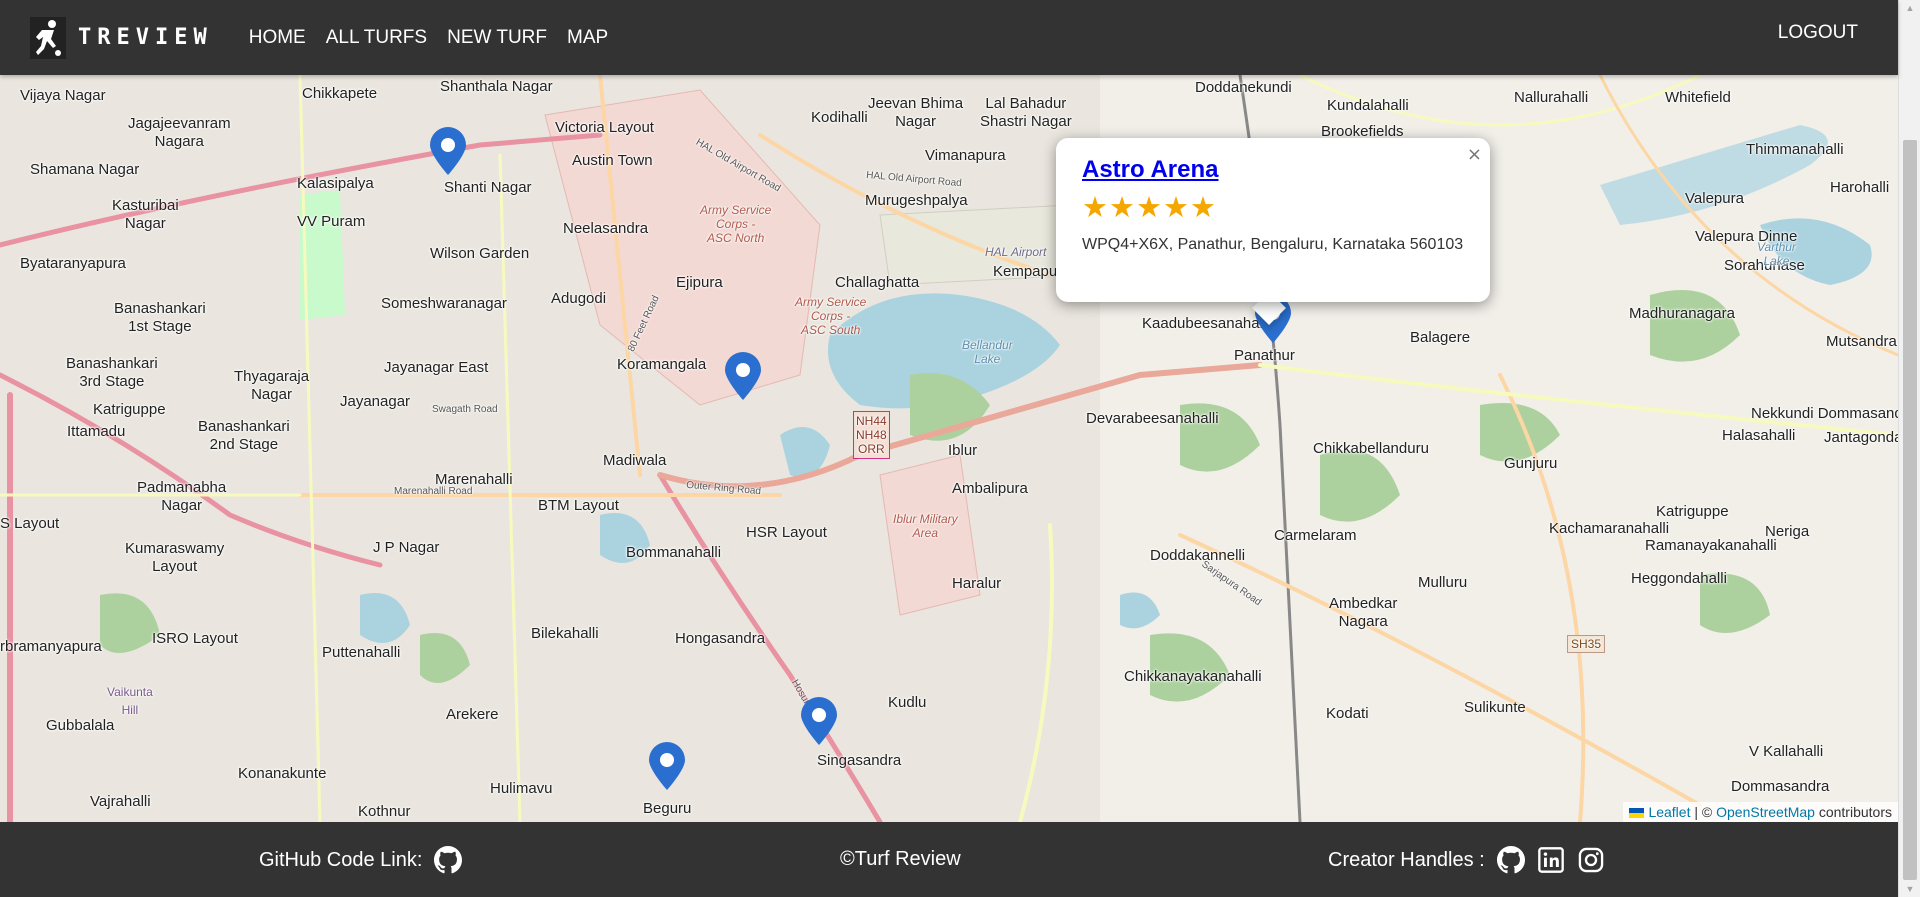 The image size is (1920, 897). What do you see at coordinates (1016, 252) in the screenshot?
I see `place-label: HAL Airport` at bounding box center [1016, 252].